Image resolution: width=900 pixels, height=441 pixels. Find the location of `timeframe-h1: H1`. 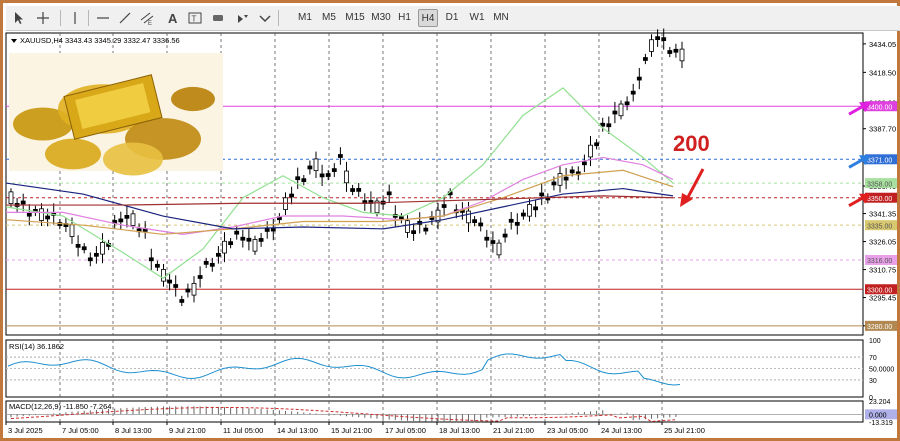

timeframe-h1: H1 is located at coordinates (404, 18).